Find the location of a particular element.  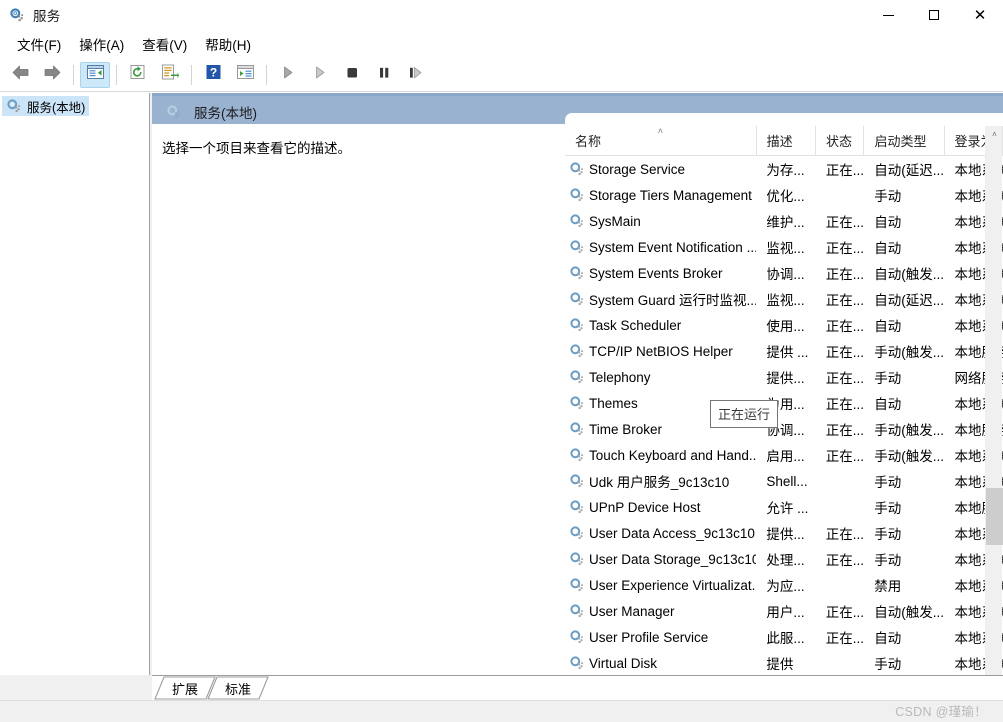

restart-icon is located at coordinates (416, 75).